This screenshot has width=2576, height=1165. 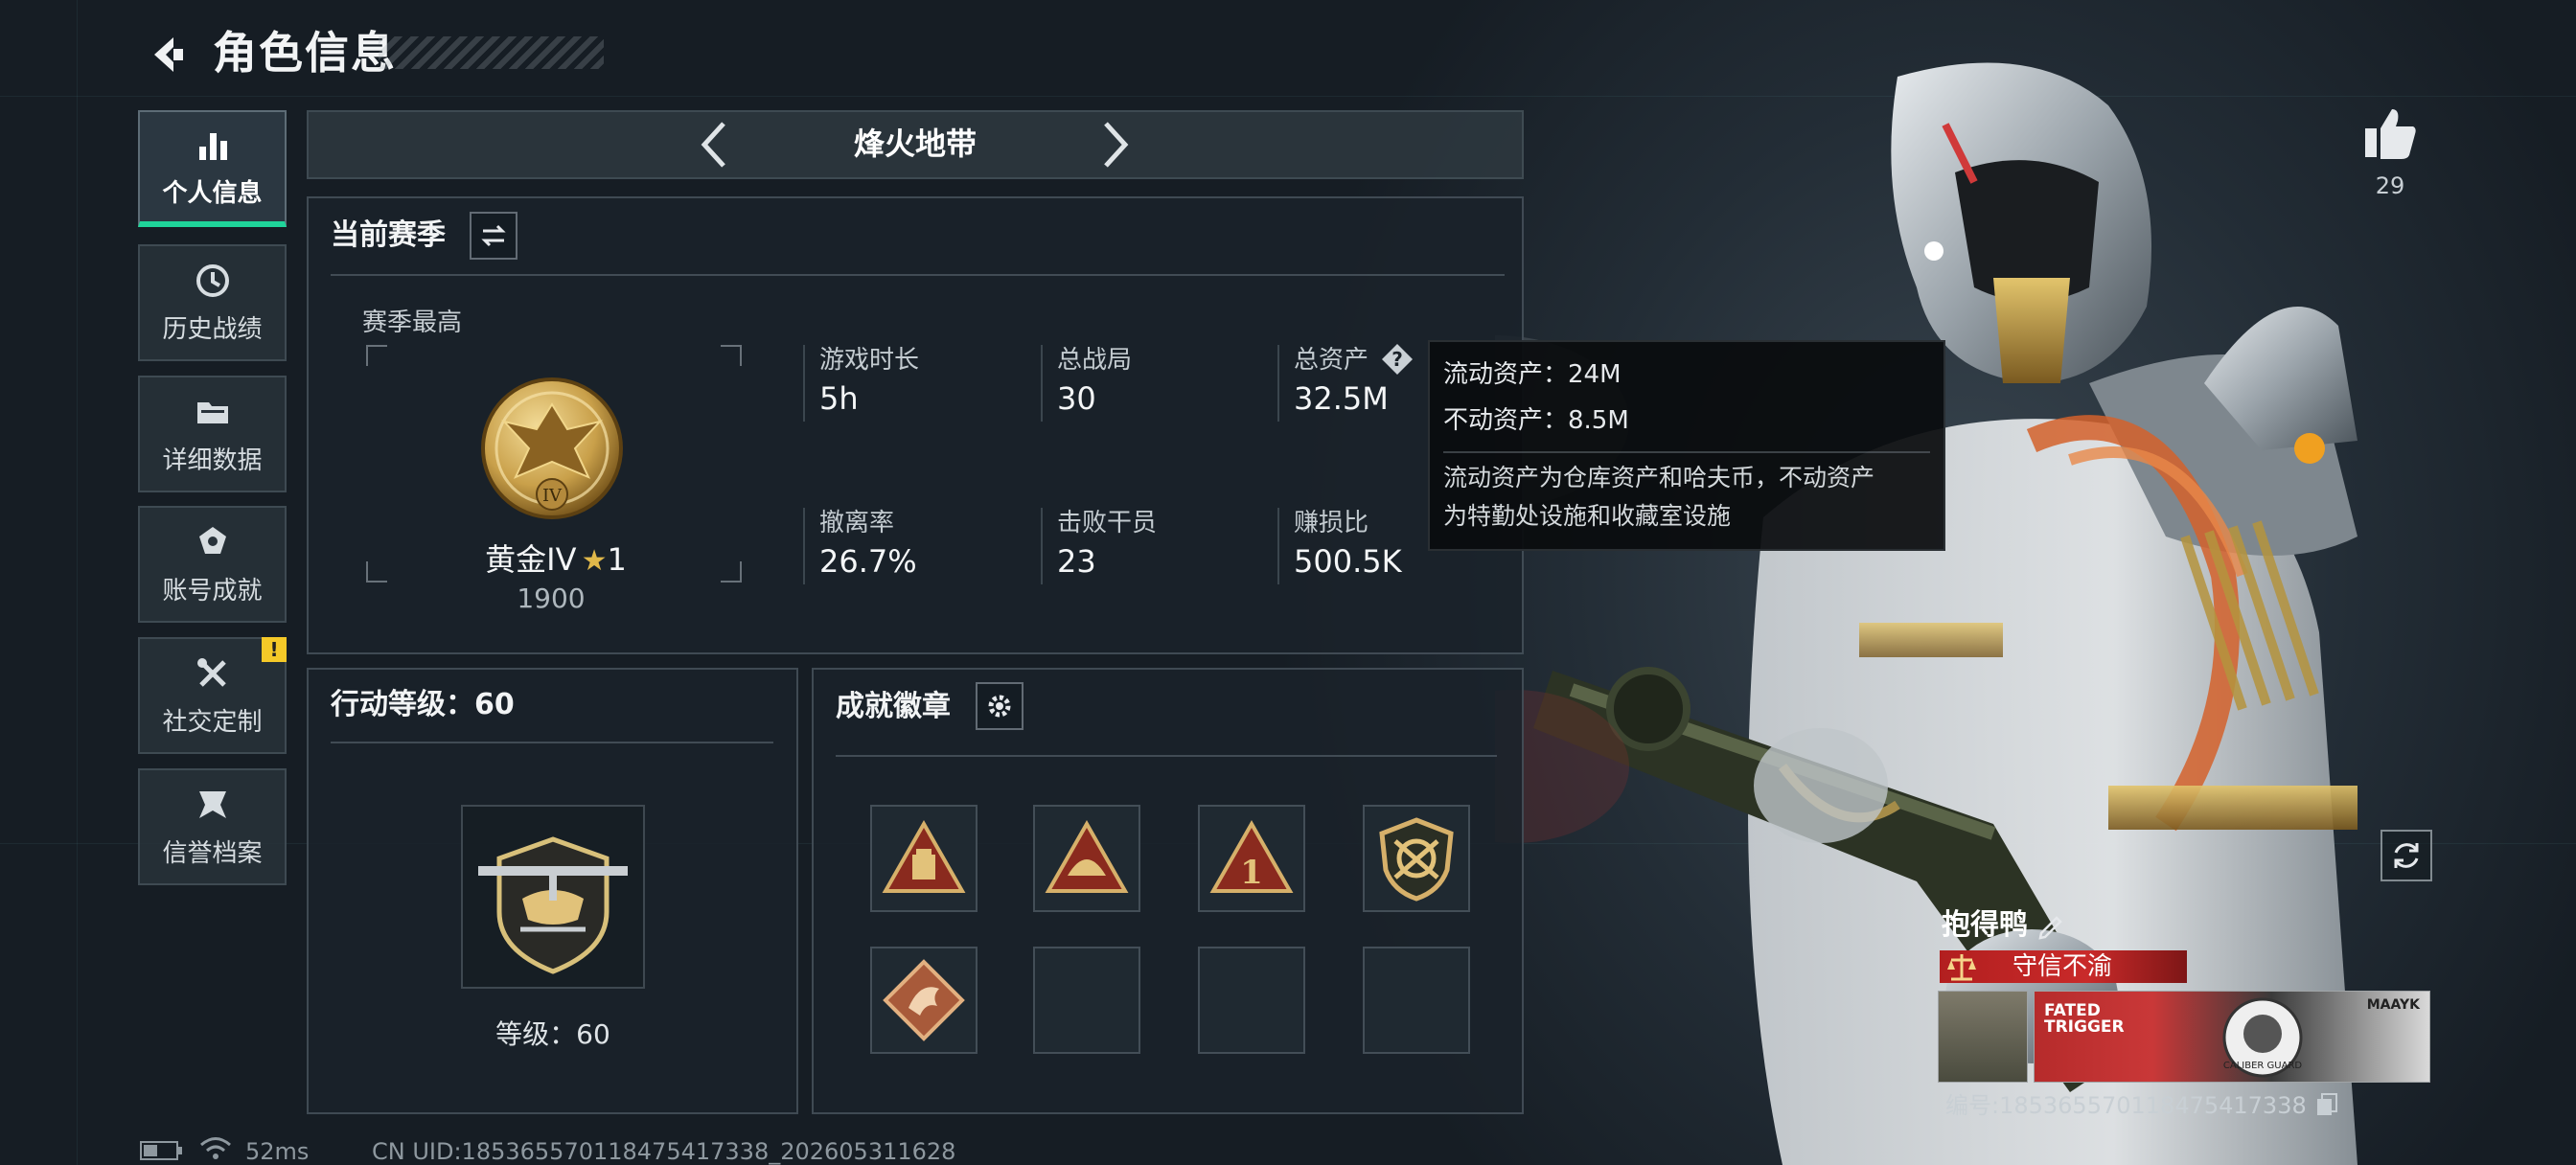 What do you see at coordinates (423, 705) in the screenshot?
I see `action-level-title: 行动等级：60` at bounding box center [423, 705].